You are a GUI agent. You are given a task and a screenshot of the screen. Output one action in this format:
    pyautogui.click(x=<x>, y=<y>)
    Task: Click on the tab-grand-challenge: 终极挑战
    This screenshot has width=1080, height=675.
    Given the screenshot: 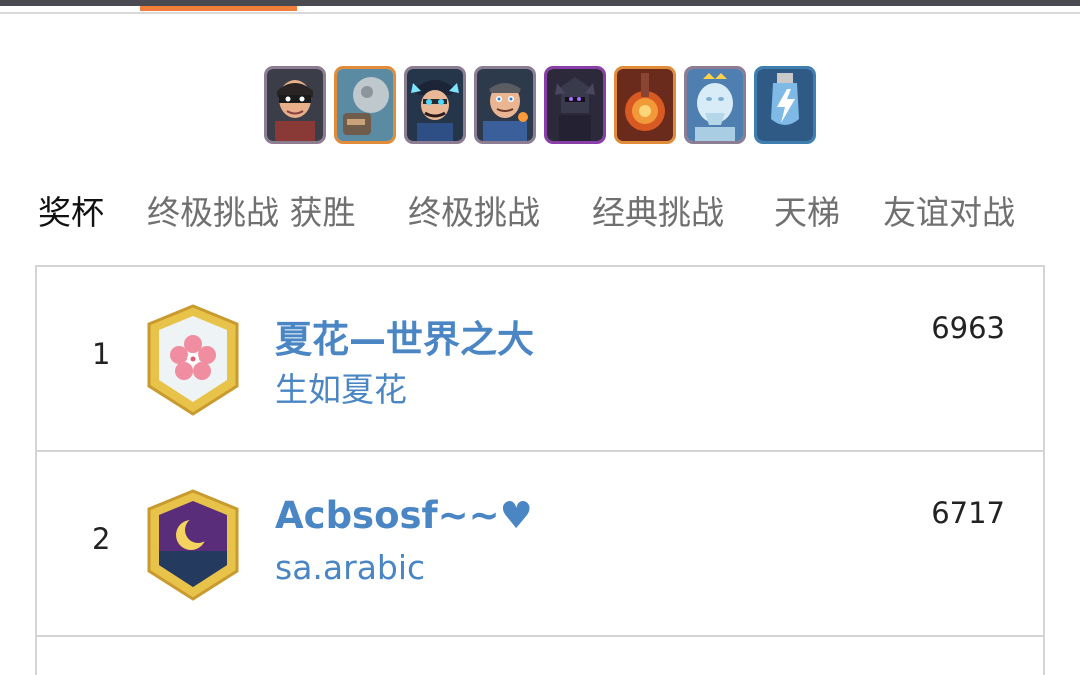 What is the action you would take?
    pyautogui.click(x=474, y=213)
    